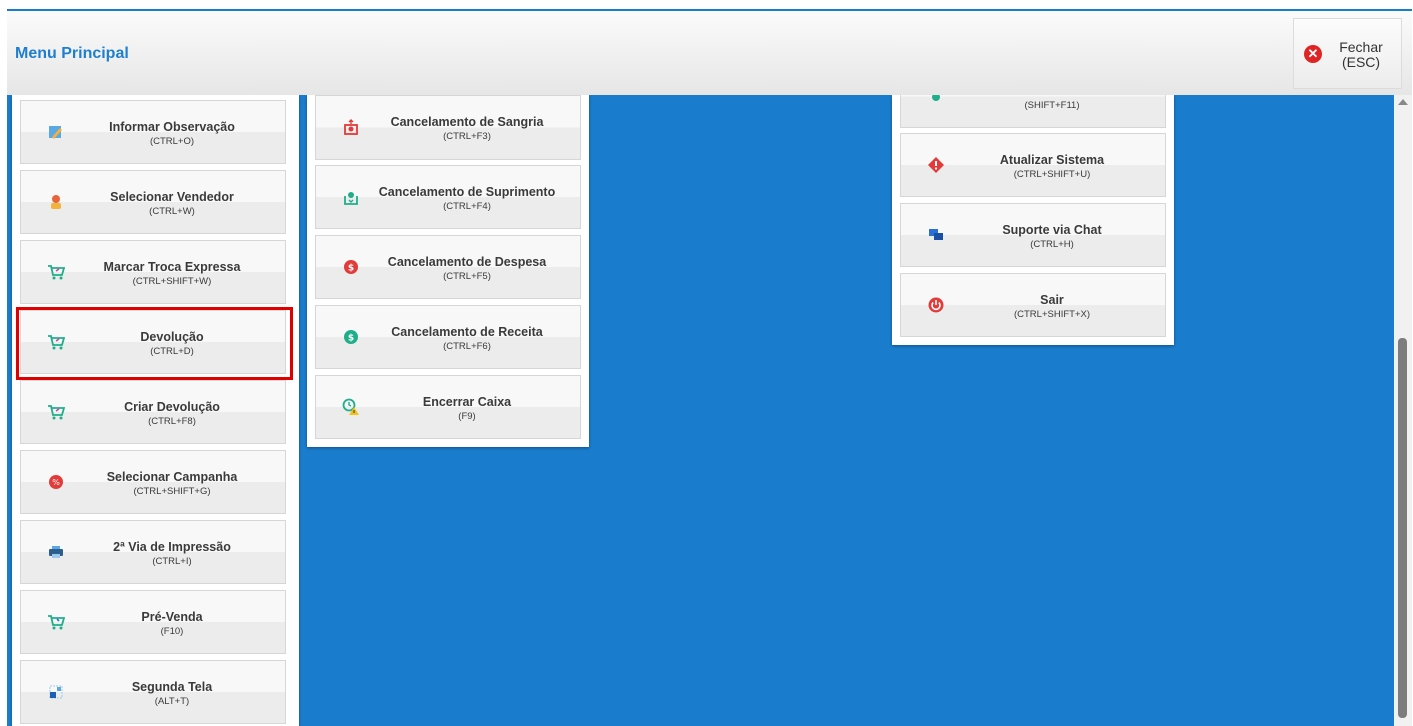 The height and width of the screenshot is (726, 1413). I want to click on atualizar-sistema-button: Atualizar Sistema (CTRL+SHIFT+U), so click(1033, 165).